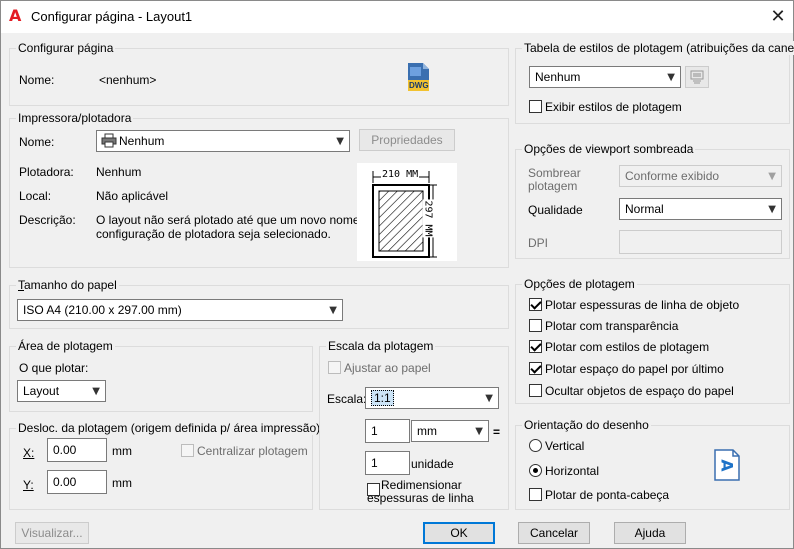 The height and width of the screenshot is (549, 794). What do you see at coordinates (432, 398) in the screenshot?
I see `scale-select: 1:1 ▼` at bounding box center [432, 398].